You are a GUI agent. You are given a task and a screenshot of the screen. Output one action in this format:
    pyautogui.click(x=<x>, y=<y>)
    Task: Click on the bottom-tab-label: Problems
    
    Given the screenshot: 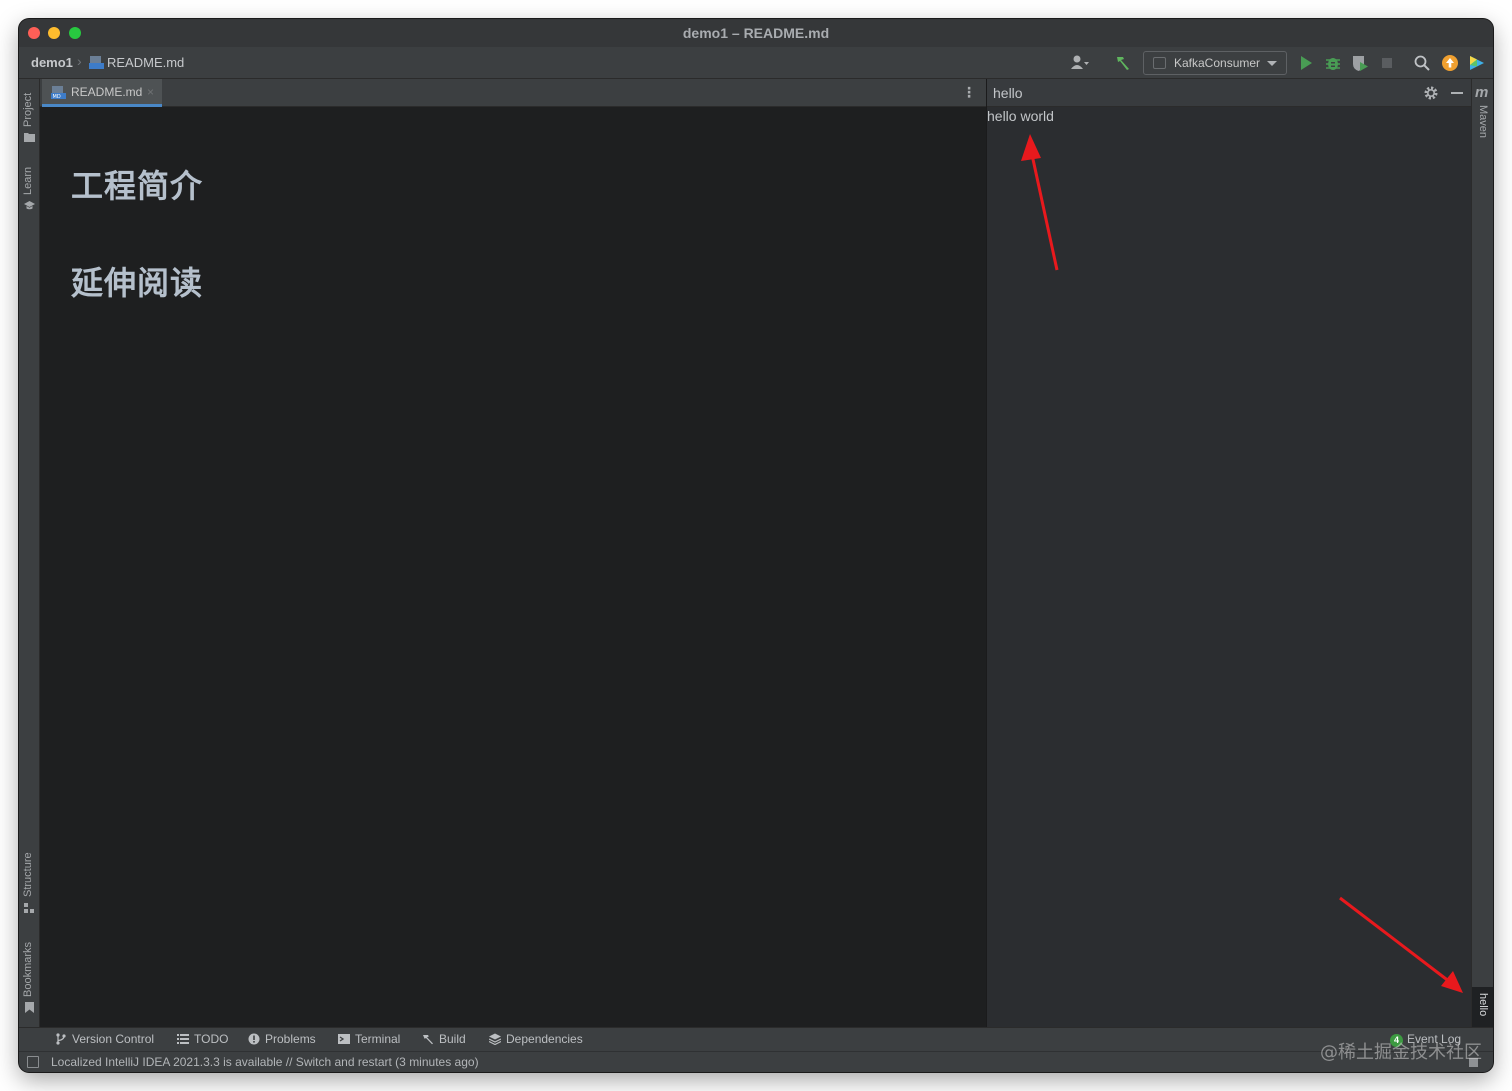 What is the action you would take?
    pyautogui.click(x=290, y=1039)
    